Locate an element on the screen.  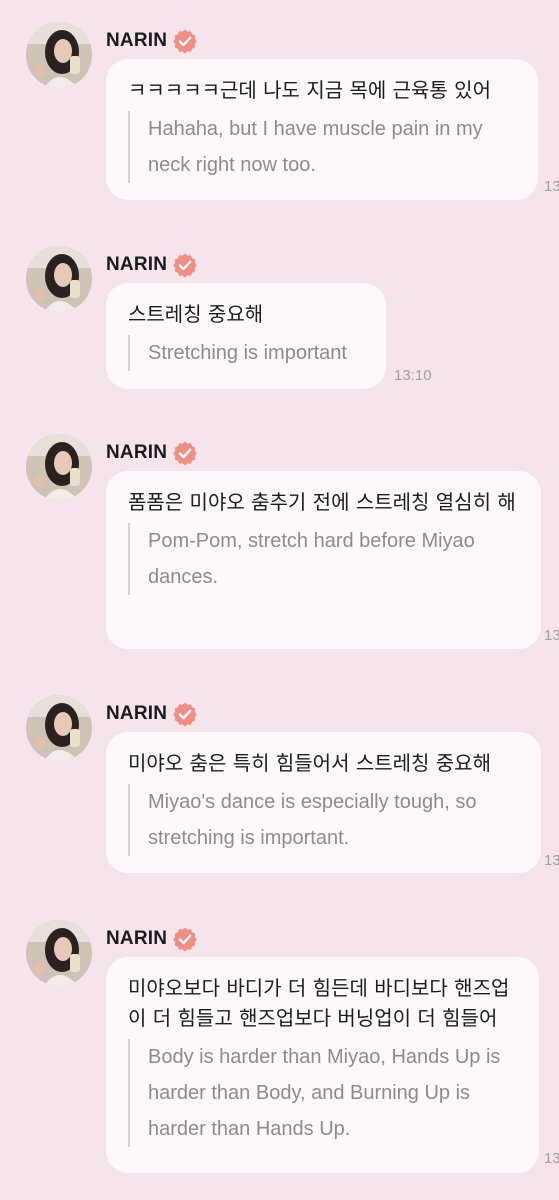
message-text-korean: 스트레칭 중요해 is located at coordinates (196, 314).